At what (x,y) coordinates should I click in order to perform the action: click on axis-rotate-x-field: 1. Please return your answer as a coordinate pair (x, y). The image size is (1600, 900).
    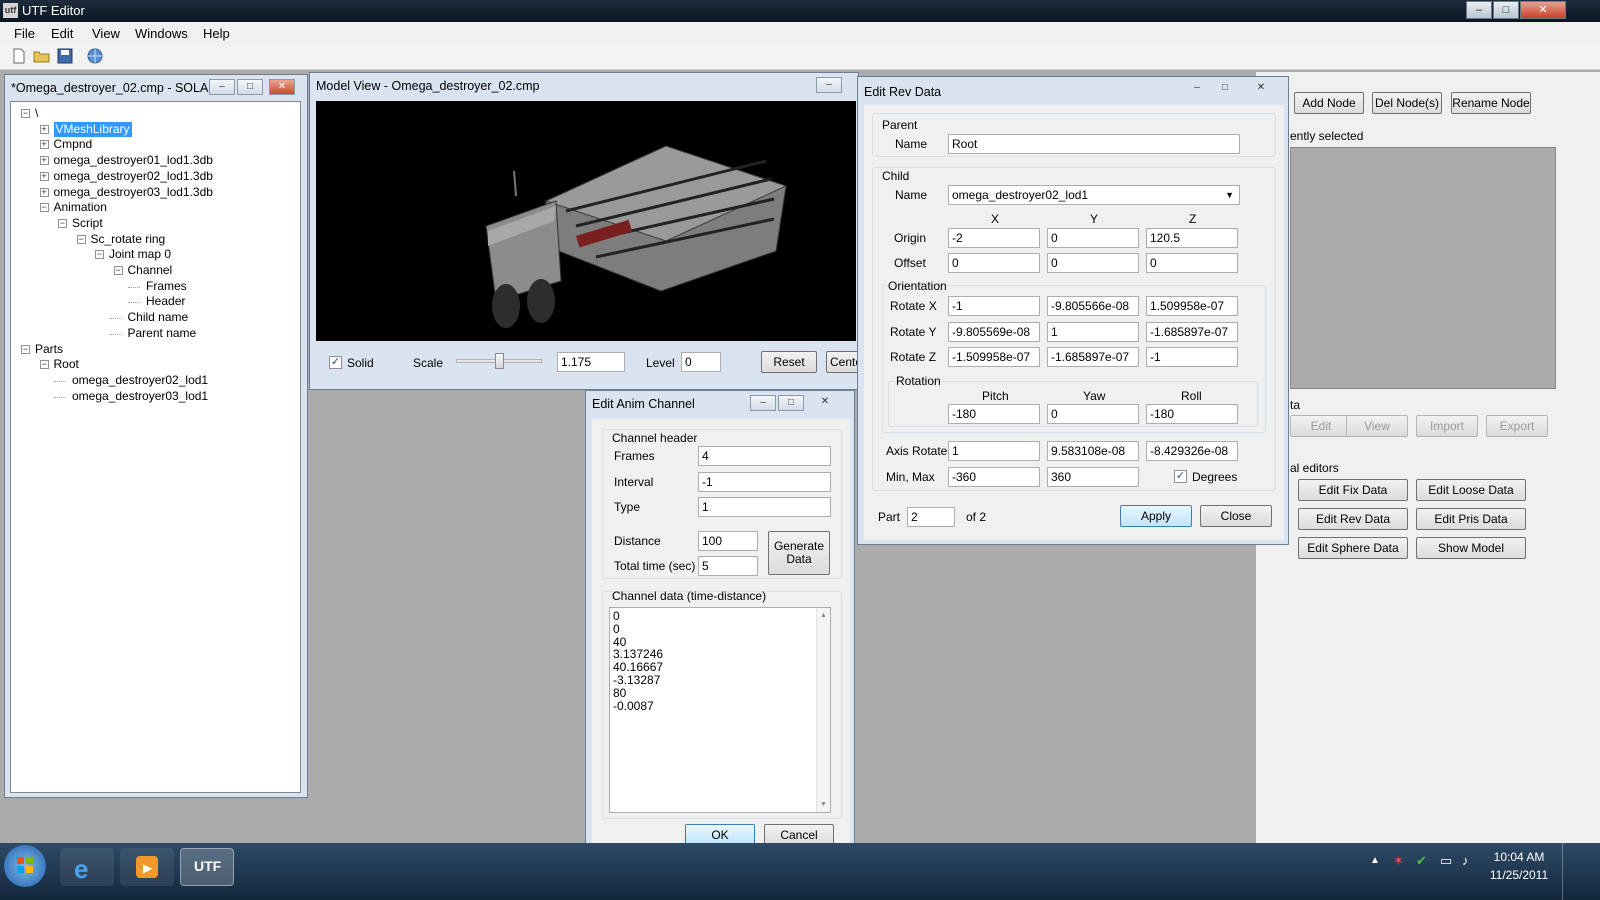
    Looking at the image, I should click on (994, 451).